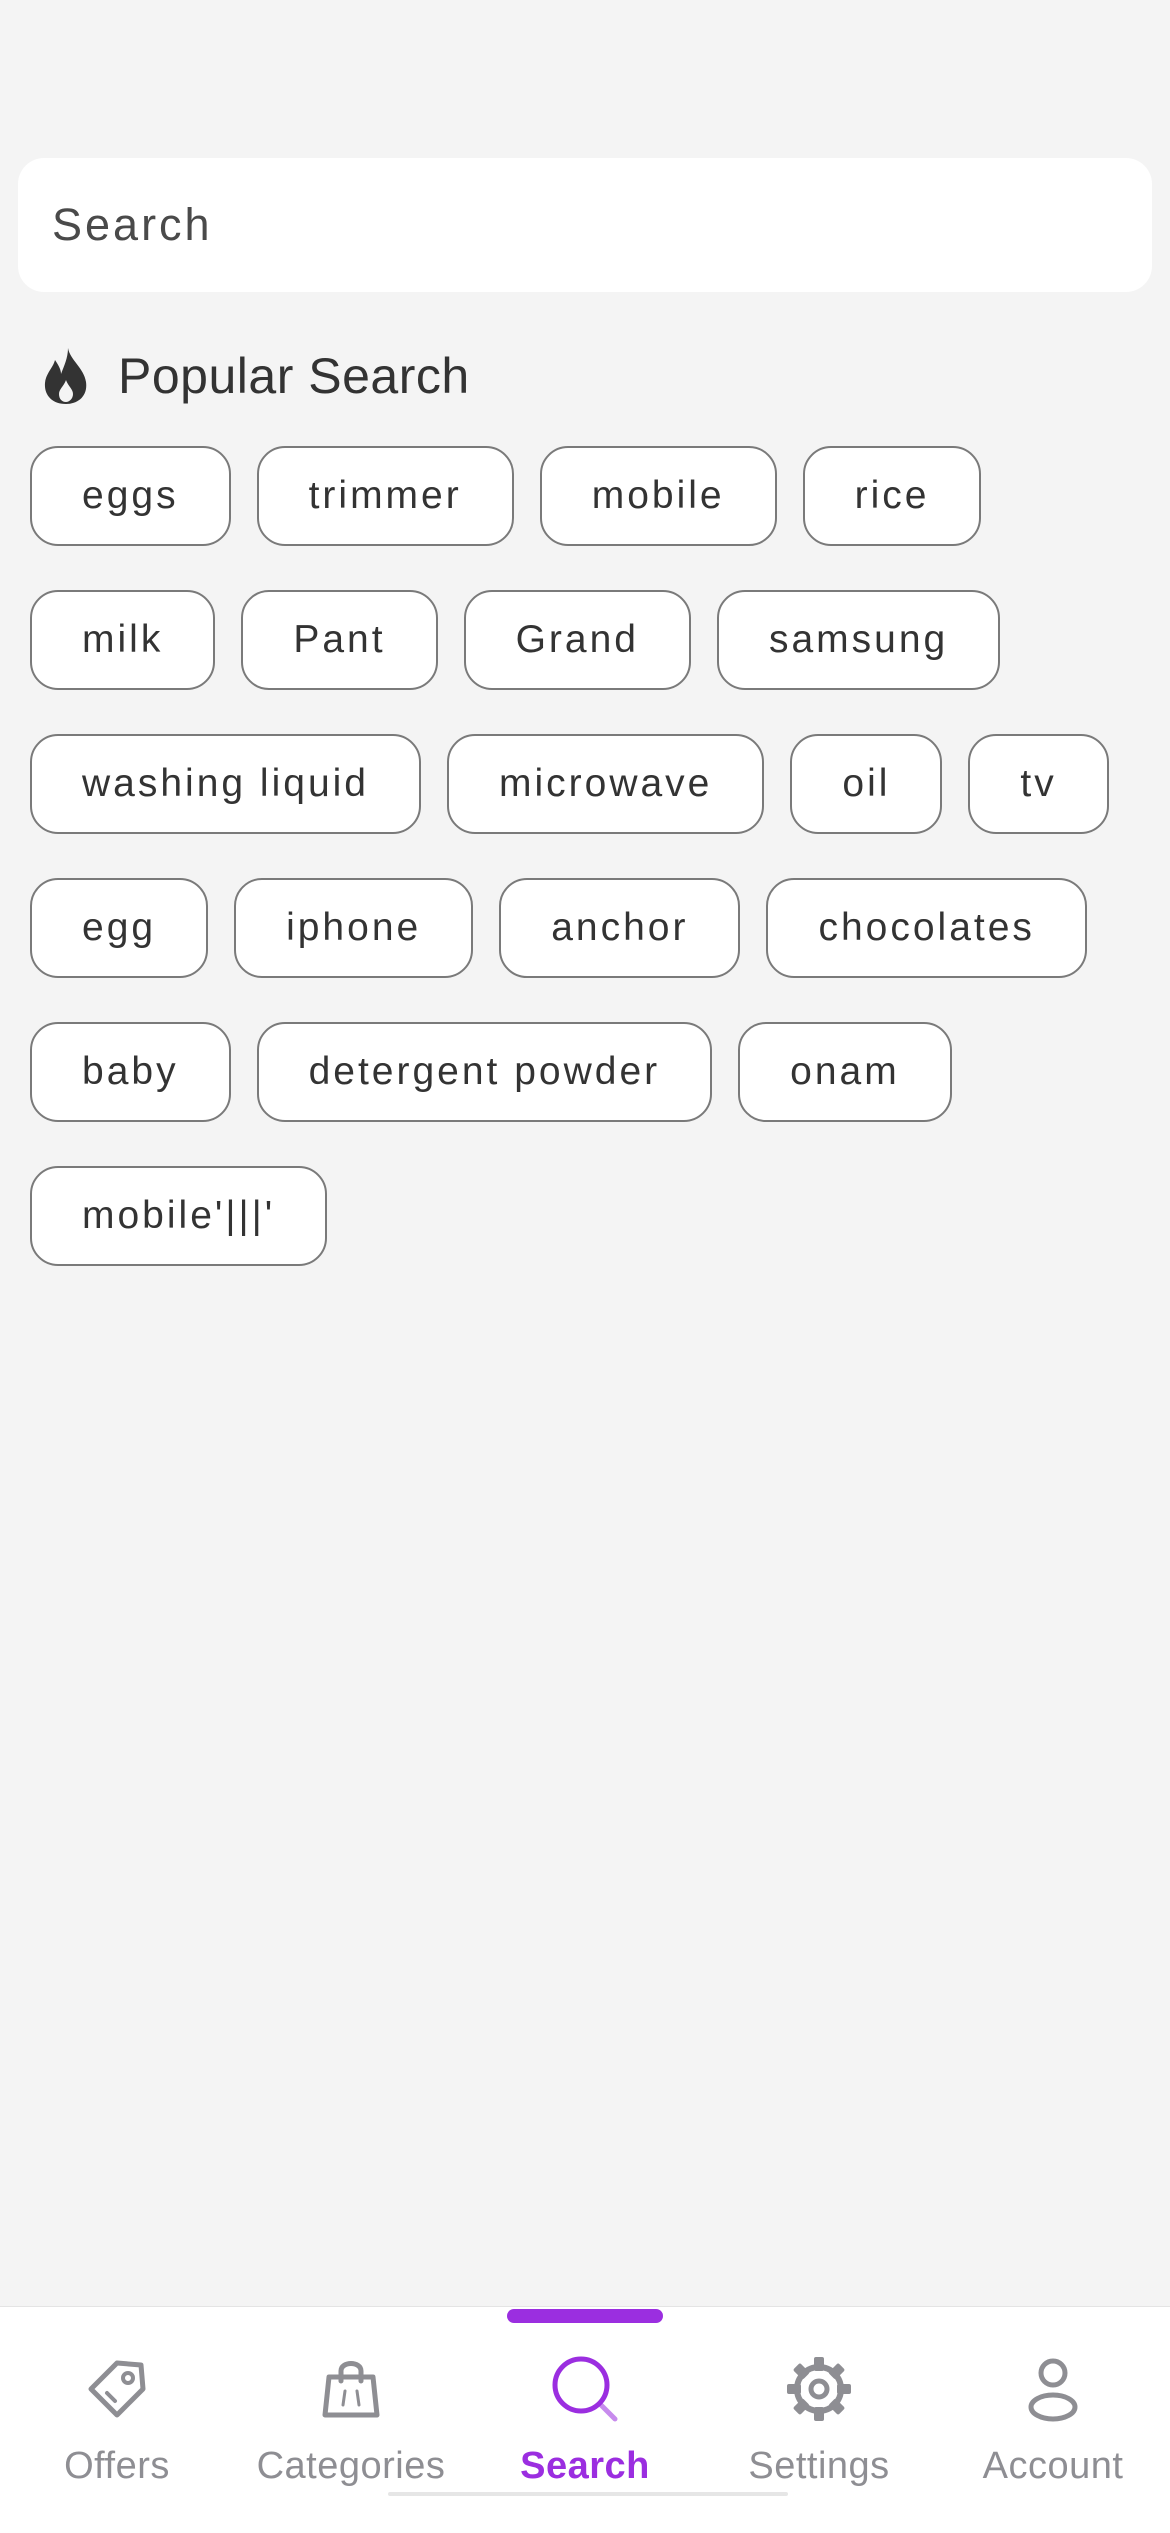 The image size is (1170, 2533). I want to click on search-chip: tv, so click(1038, 784).